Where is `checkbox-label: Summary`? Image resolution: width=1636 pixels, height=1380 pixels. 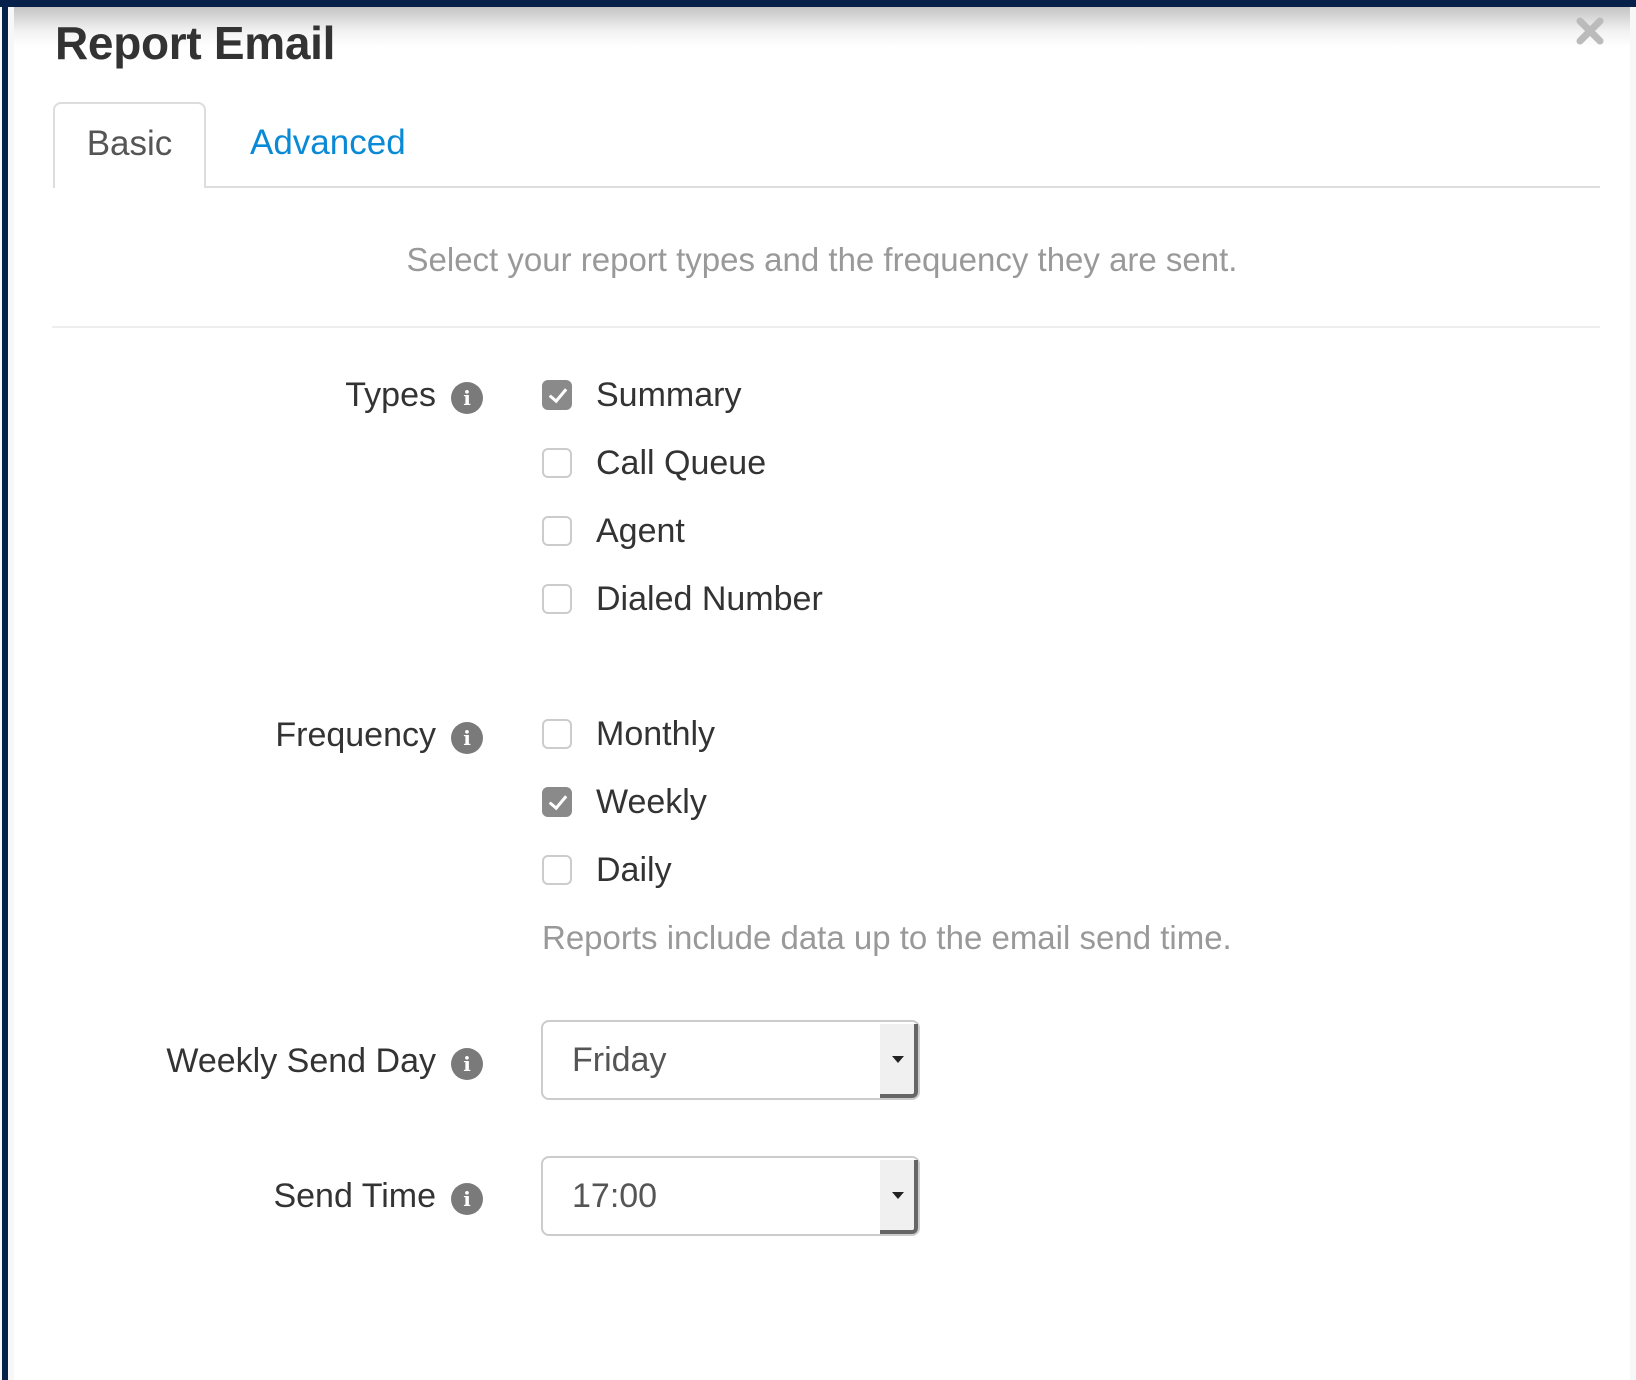 checkbox-label: Summary is located at coordinates (669, 395).